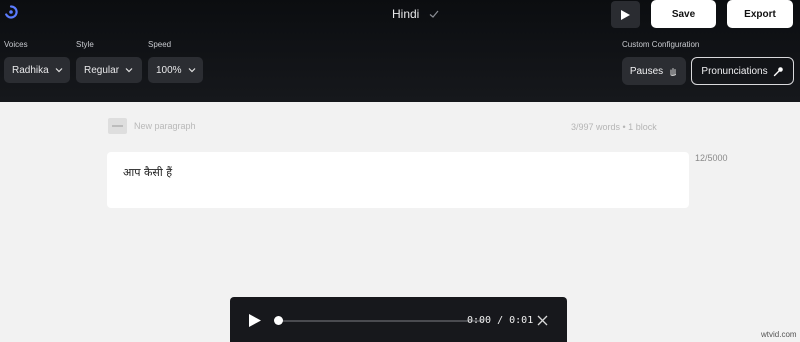 This screenshot has height=342, width=800. Describe the element at coordinates (30, 70) in the screenshot. I see `voice-value: Radhika` at that location.